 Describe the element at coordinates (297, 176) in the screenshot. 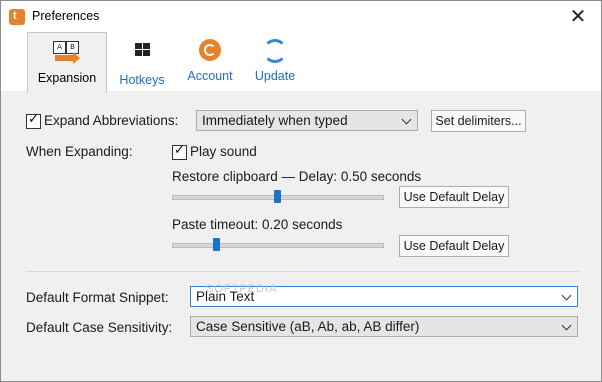

I see `restore-clipboard-label: Restore clipboard — Delay: 0.50 seconds` at that location.